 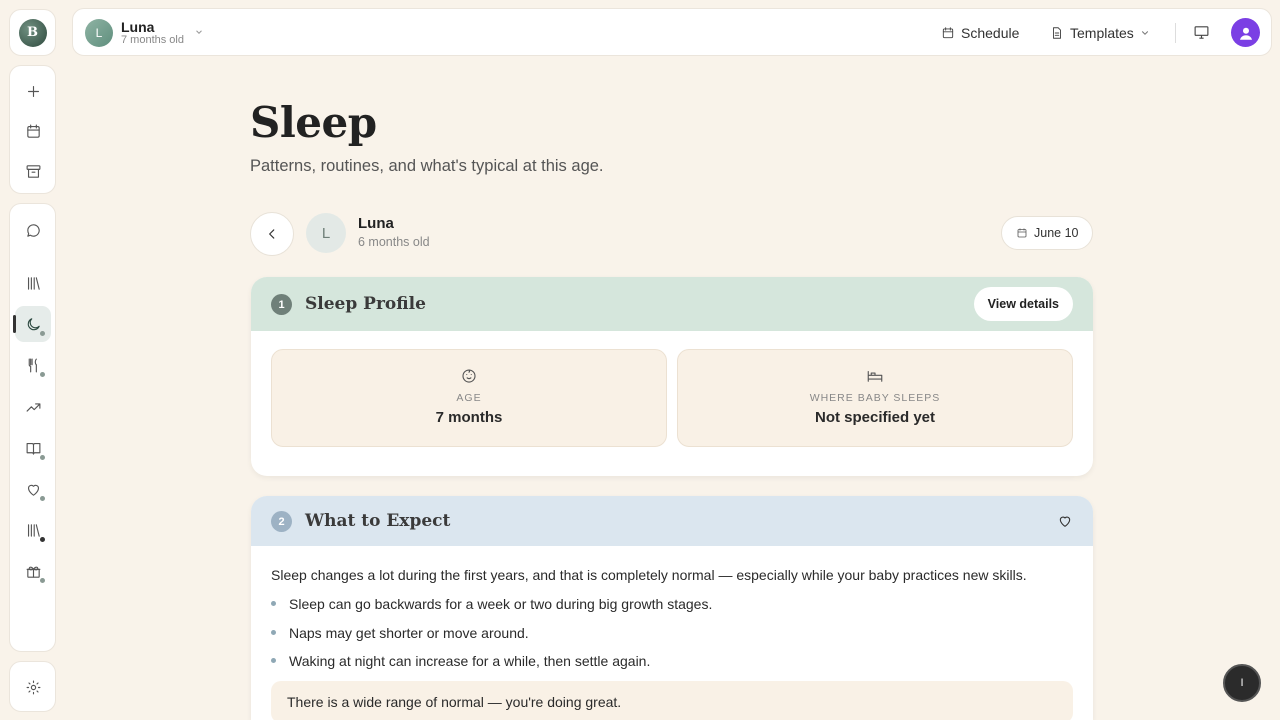 What do you see at coordinates (33, 91) in the screenshot?
I see `add-icon` at bounding box center [33, 91].